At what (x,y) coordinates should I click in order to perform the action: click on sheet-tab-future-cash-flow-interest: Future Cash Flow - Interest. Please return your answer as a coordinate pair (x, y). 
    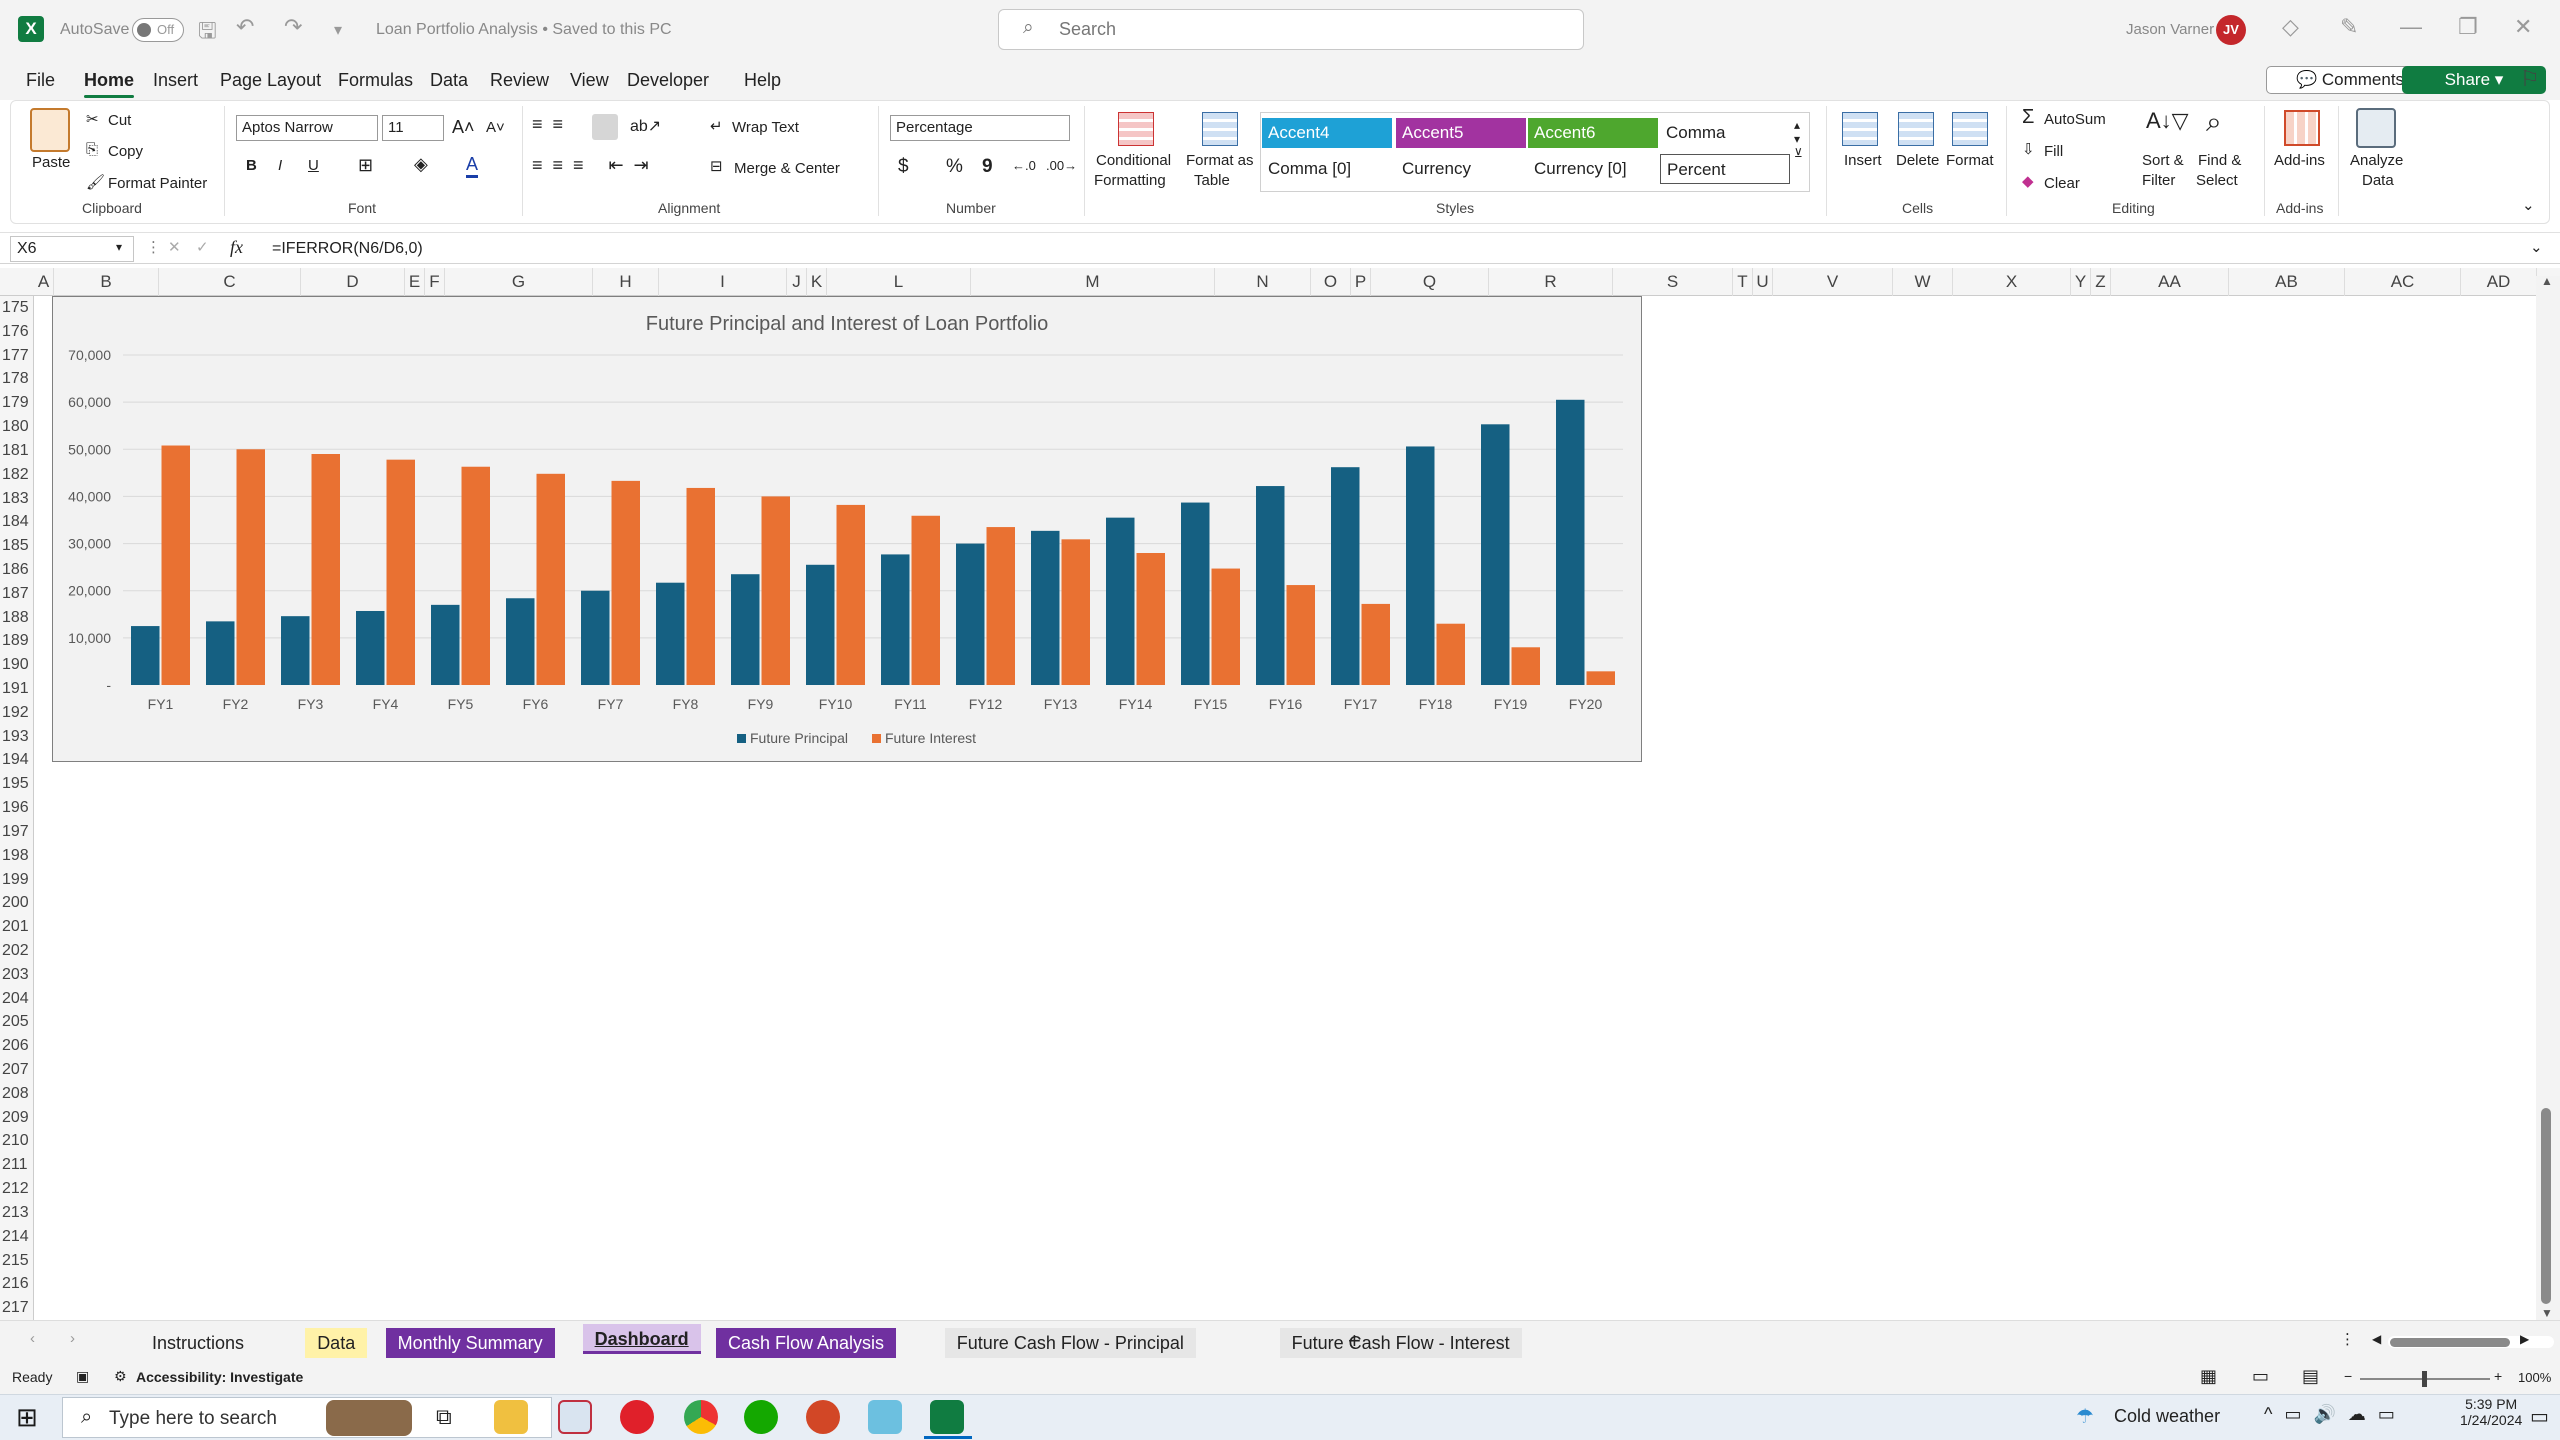
    Looking at the image, I should click on (1400, 1343).